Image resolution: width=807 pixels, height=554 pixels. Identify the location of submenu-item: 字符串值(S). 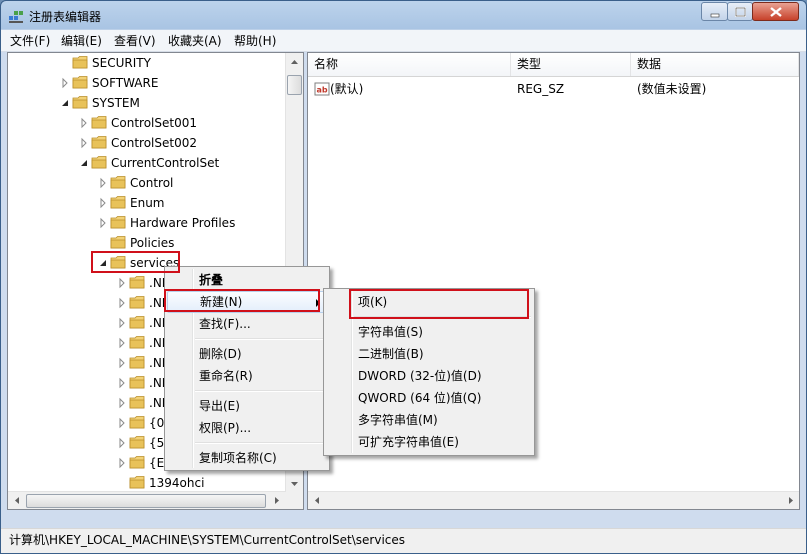
(429, 332).